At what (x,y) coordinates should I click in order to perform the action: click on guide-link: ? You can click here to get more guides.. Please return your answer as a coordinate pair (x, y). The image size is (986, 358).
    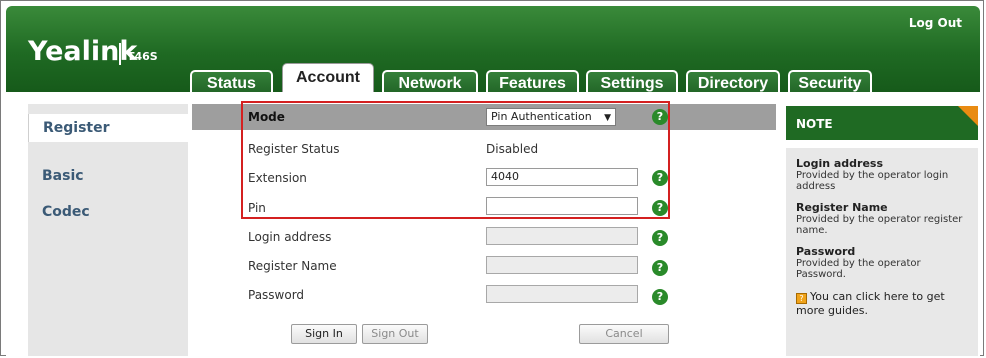
    Looking at the image, I should click on (882, 303).